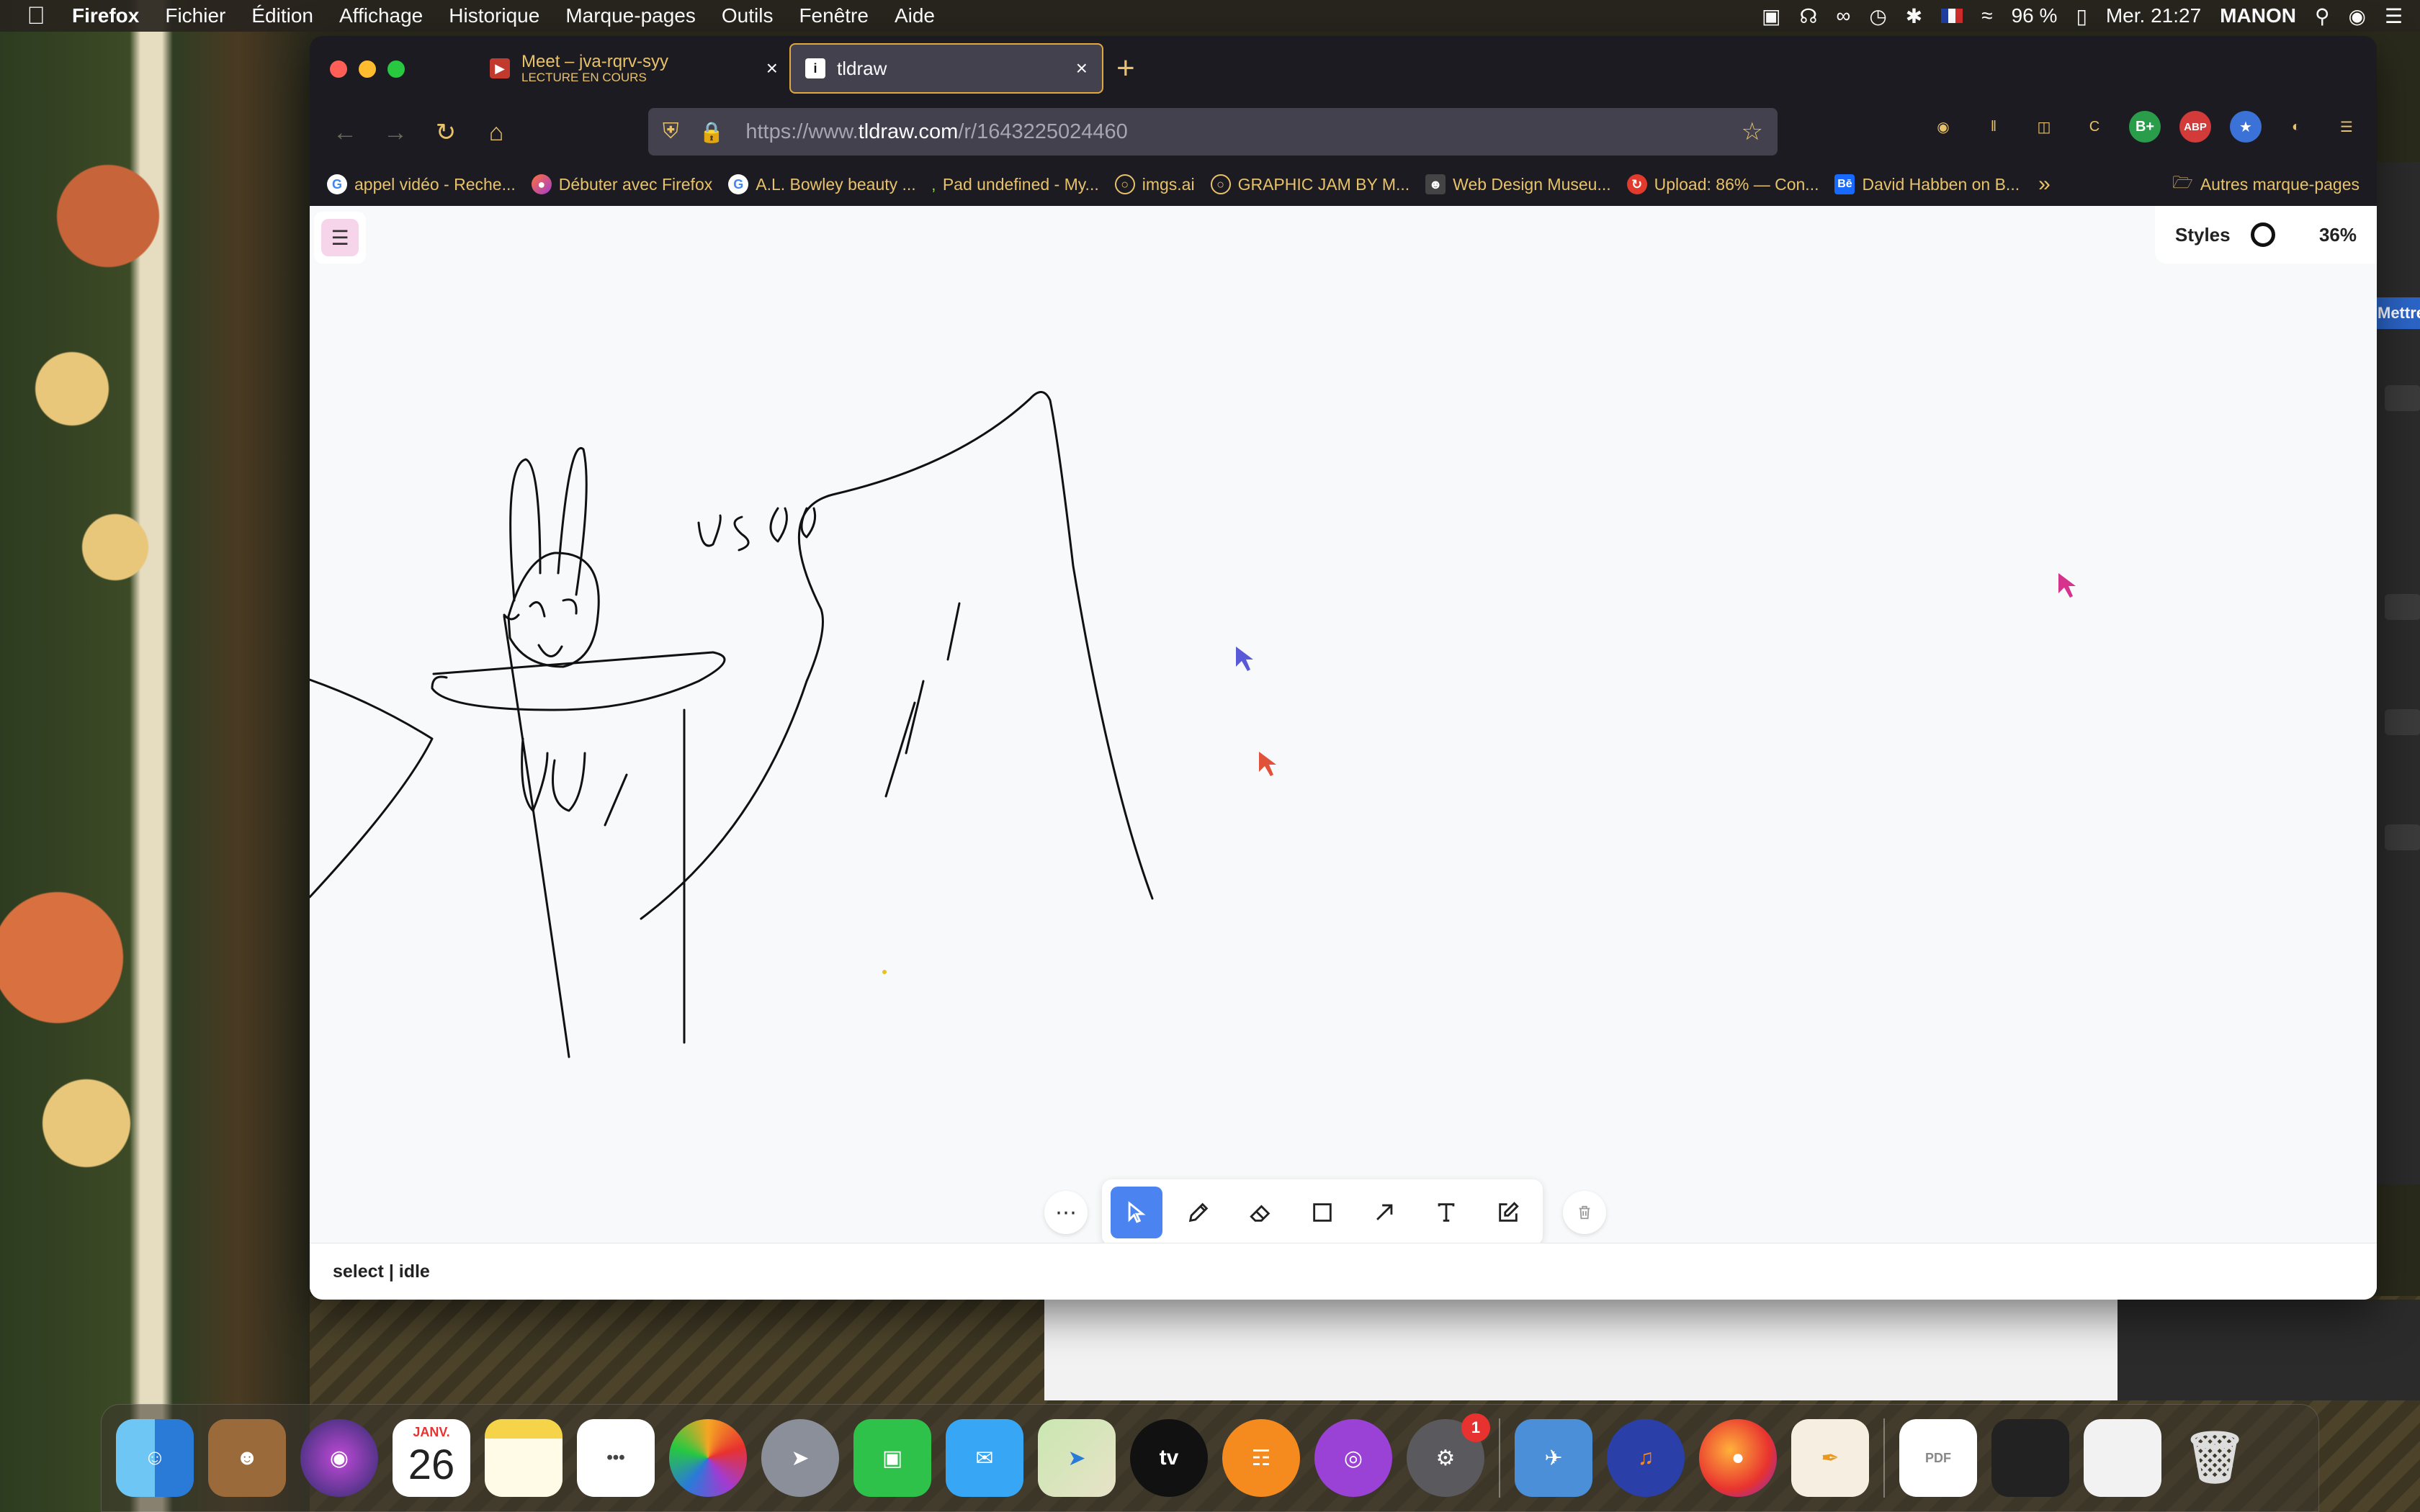 The height and width of the screenshot is (1512, 2420). I want to click on spotlight-search-icon: ⚲, so click(2322, 16).